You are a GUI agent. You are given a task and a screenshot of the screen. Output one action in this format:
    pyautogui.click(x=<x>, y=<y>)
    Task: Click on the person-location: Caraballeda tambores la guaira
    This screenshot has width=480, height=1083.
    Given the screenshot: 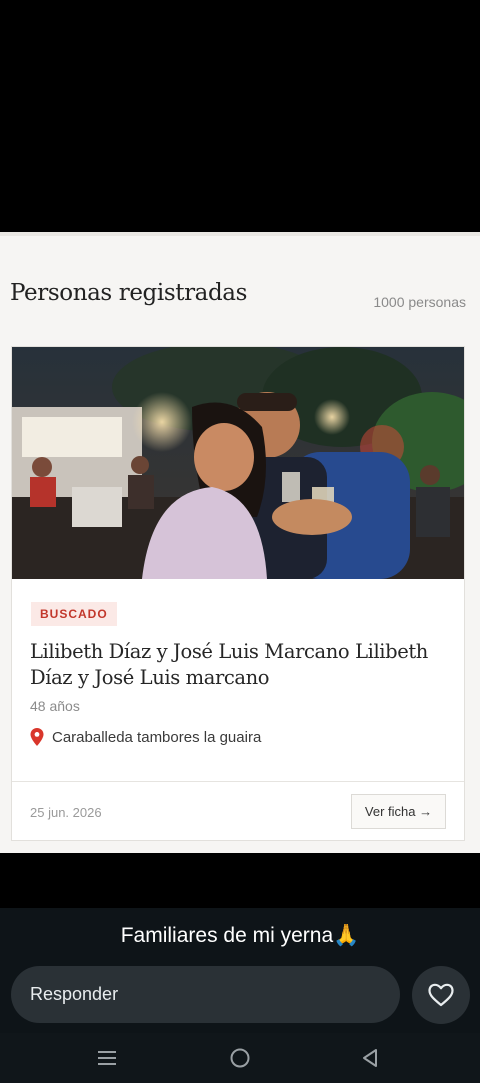 What is the action you would take?
    pyautogui.click(x=145, y=737)
    